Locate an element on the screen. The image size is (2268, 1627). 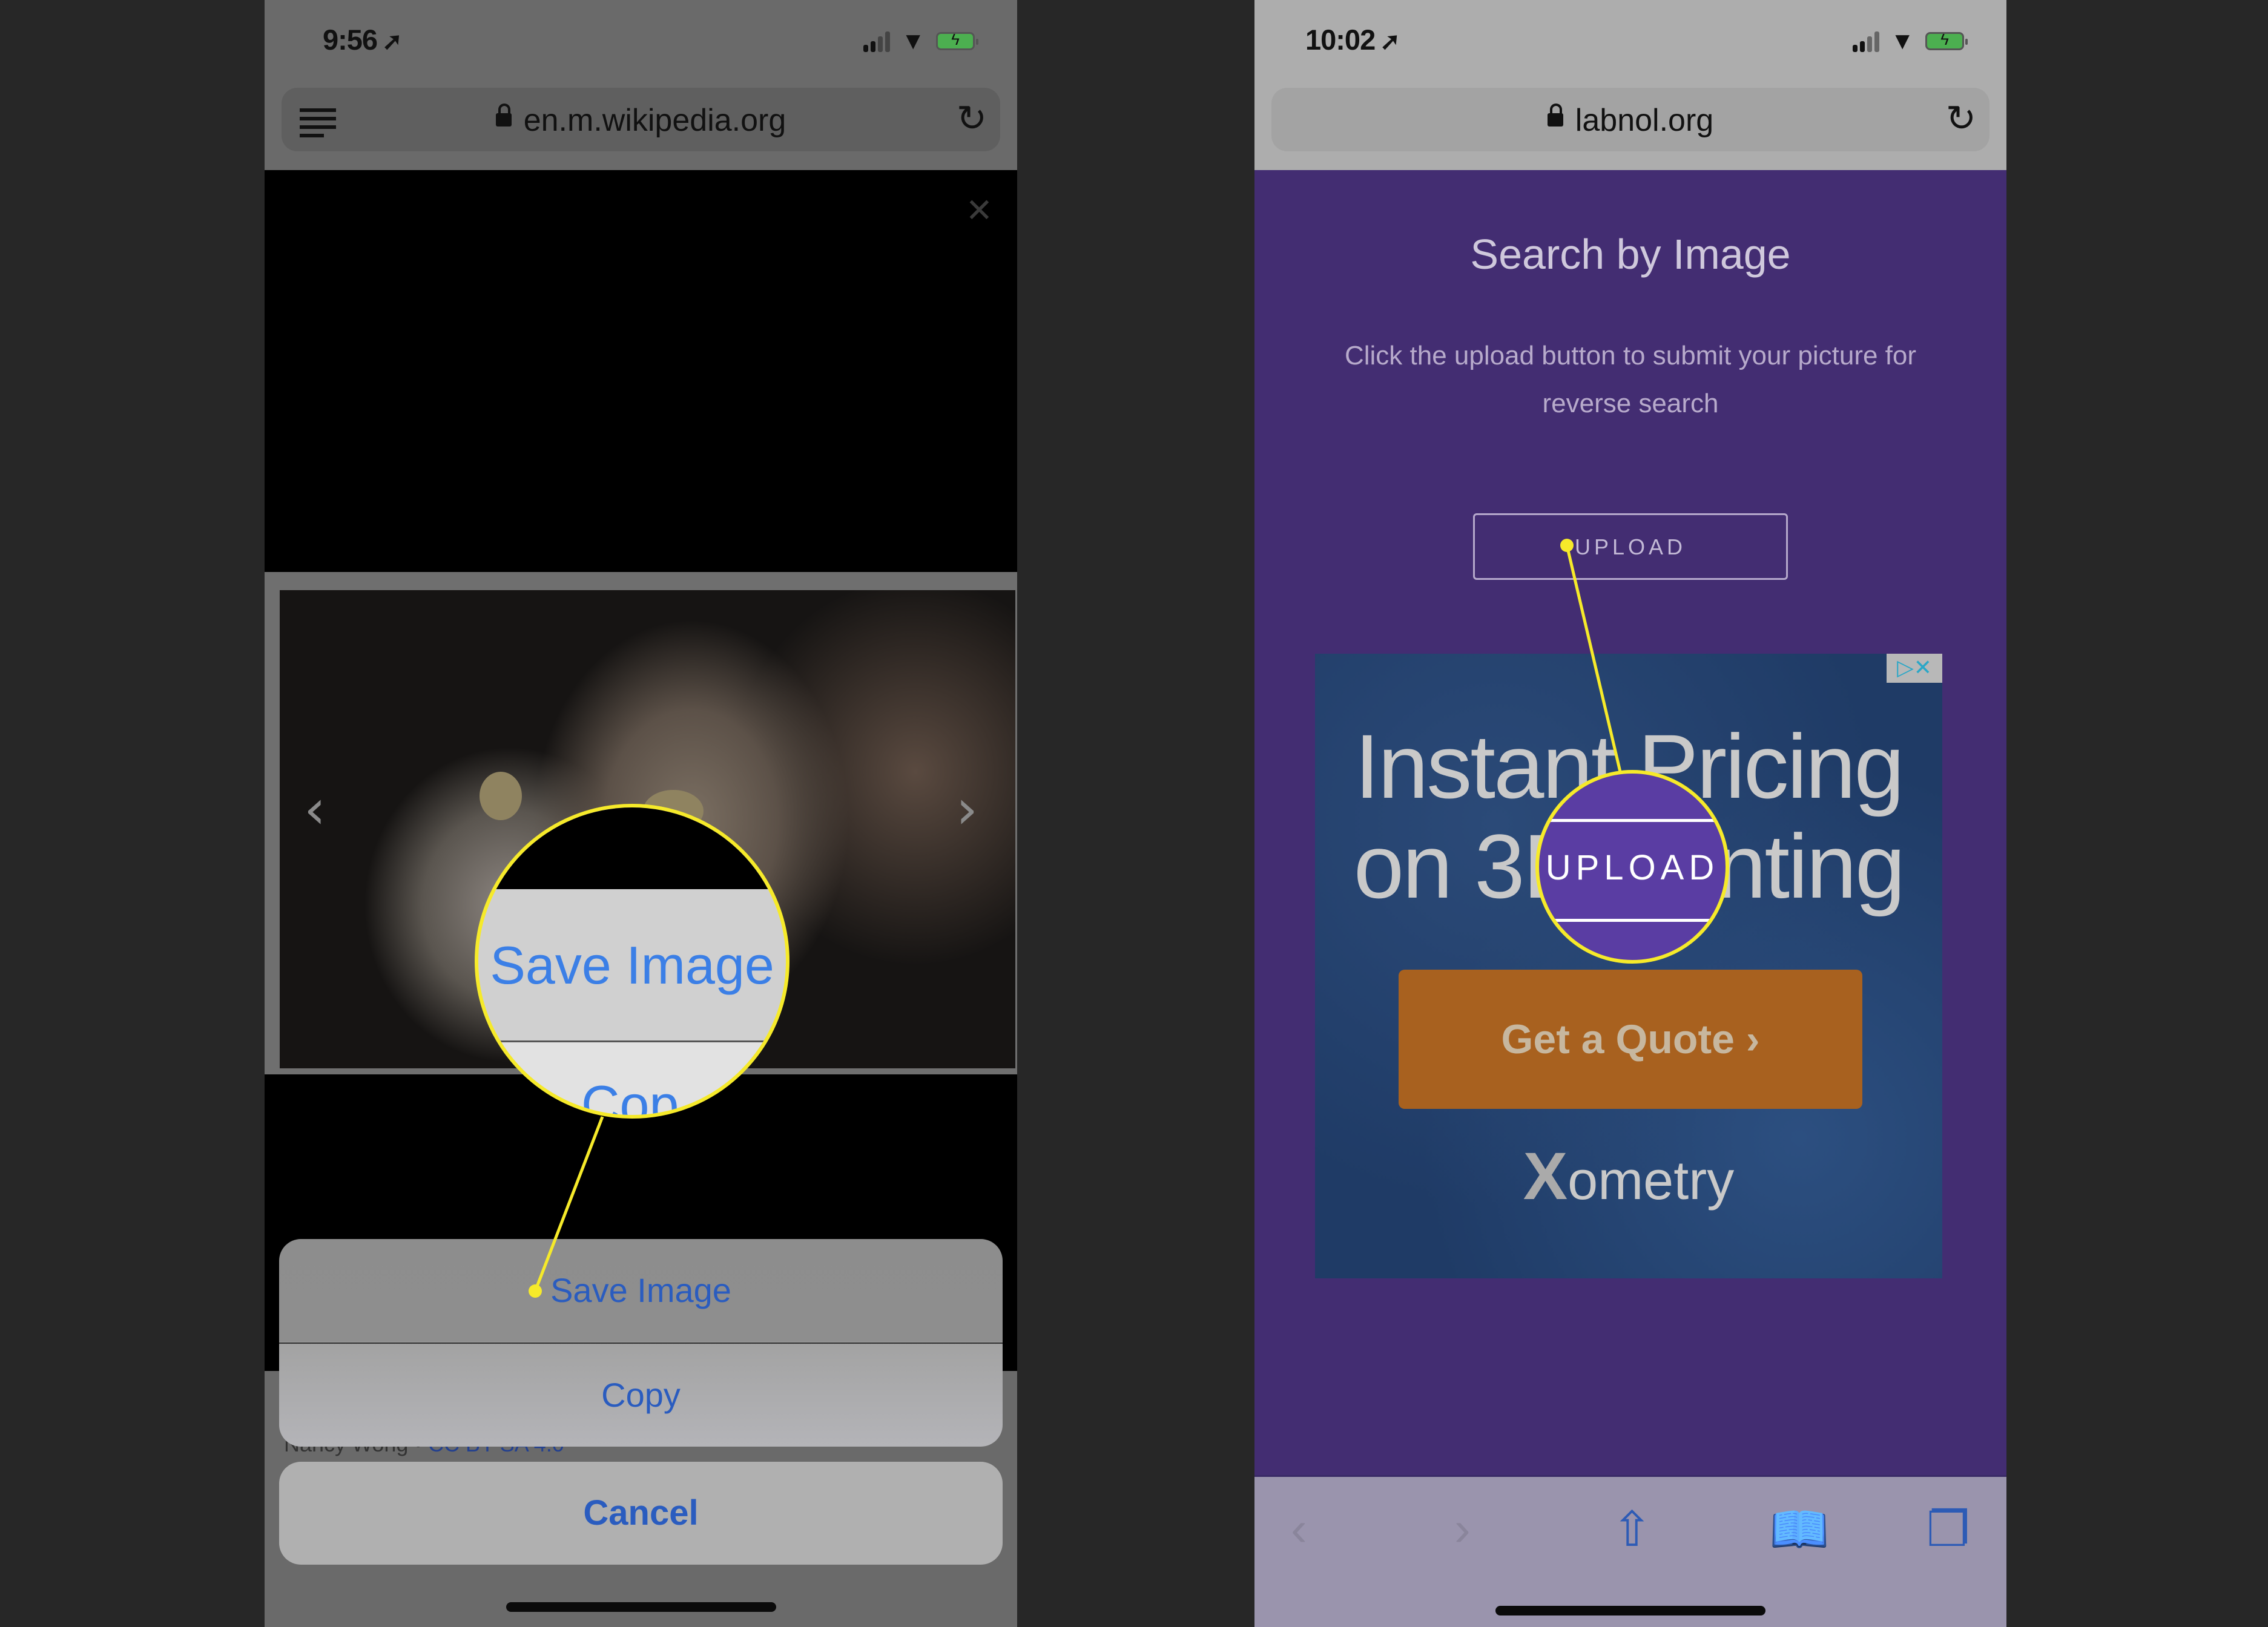
tabs-icon: ❐ is located at coordinates (1949, 1529).